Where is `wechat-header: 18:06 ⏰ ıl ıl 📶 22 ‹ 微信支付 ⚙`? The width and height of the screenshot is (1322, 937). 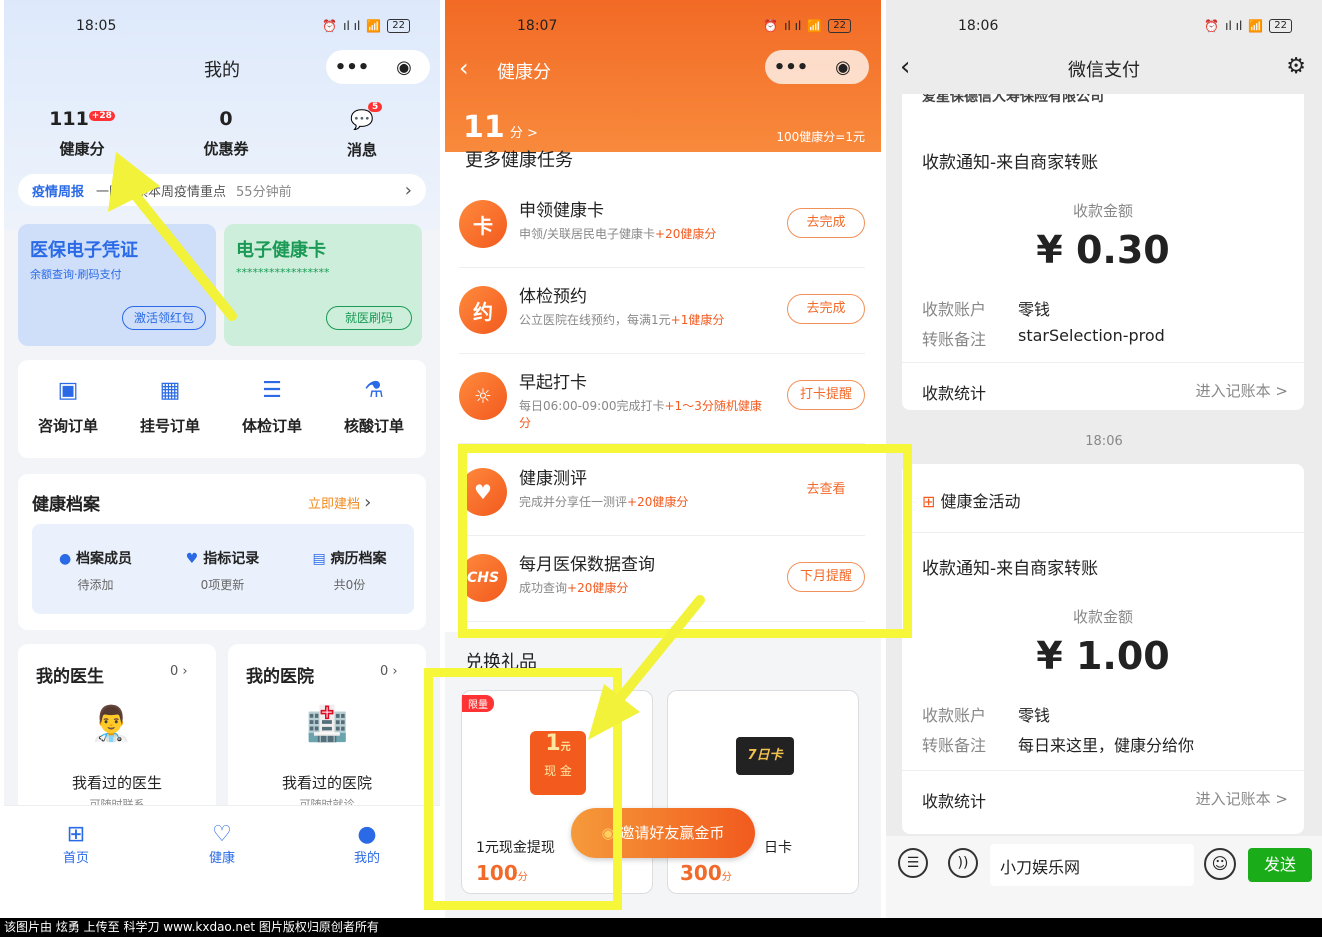 wechat-header: 18:06 ⏰ ıl ıl 📶 22 ‹ 微信支付 ⚙ is located at coordinates (1104, 47).